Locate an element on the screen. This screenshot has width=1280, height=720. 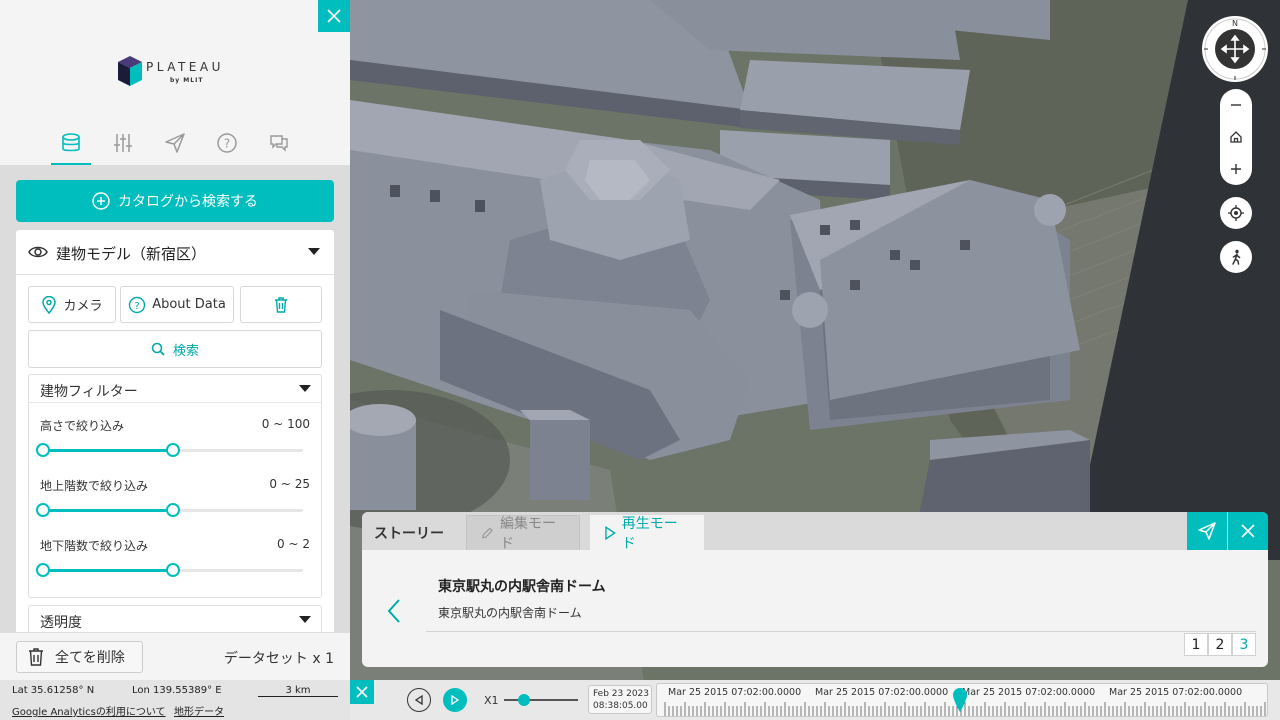
home-button is located at coordinates (1236, 137).